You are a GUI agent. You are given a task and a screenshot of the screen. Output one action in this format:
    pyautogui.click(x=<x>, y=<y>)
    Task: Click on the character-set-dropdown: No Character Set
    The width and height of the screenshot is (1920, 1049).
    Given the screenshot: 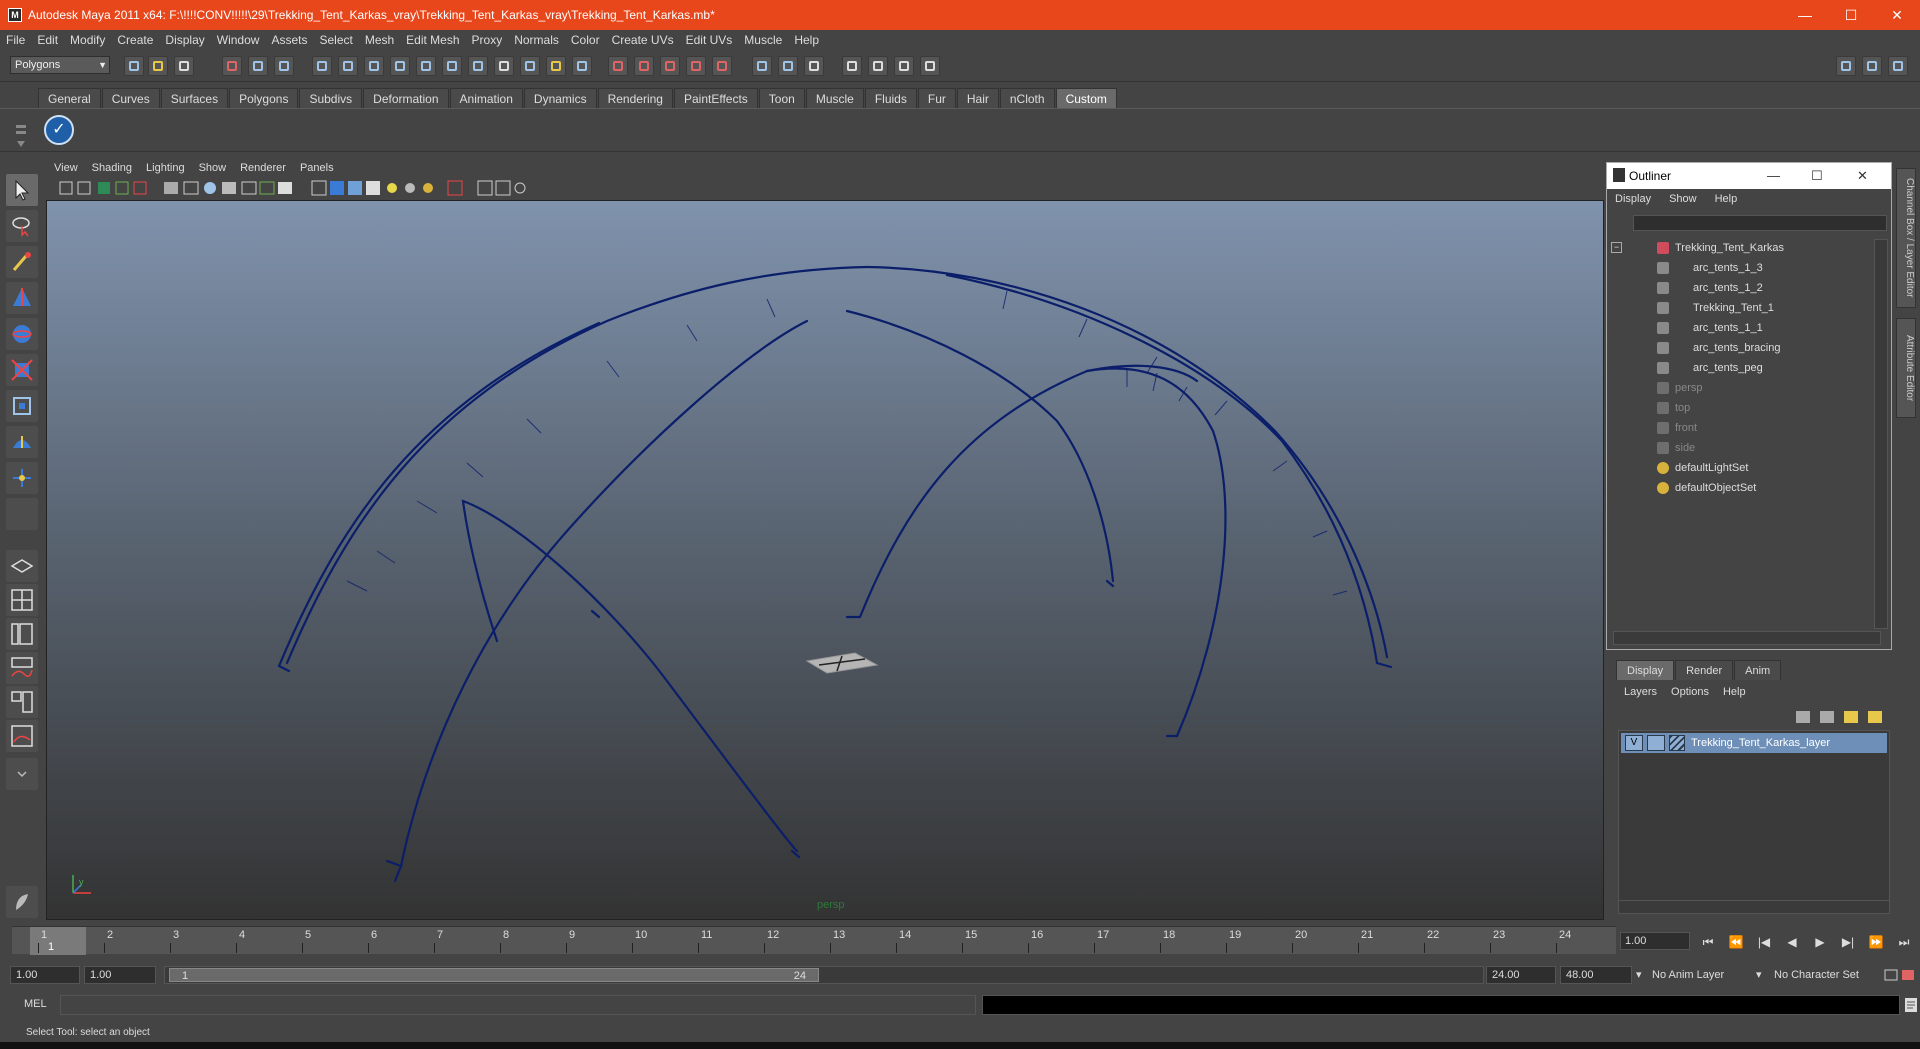 What is the action you would take?
    pyautogui.click(x=1816, y=975)
    